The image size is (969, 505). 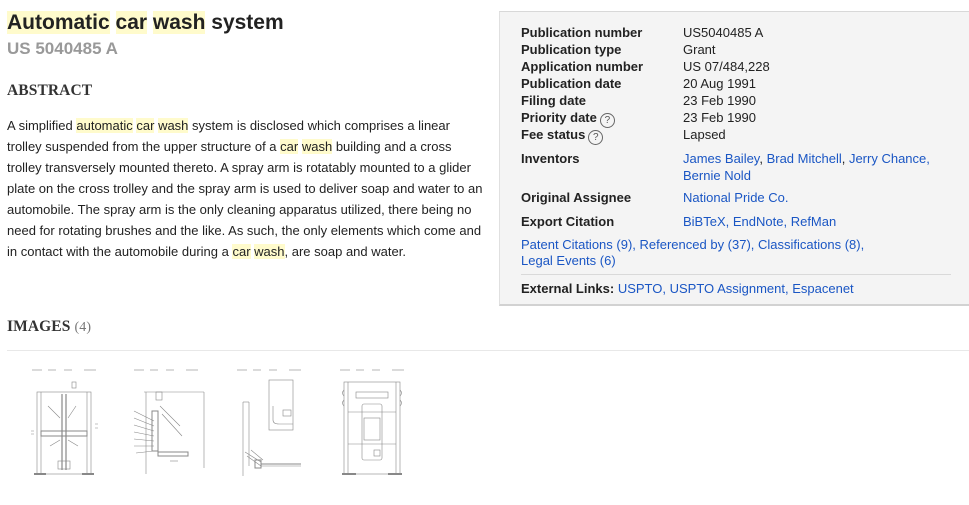 I want to click on value: Lapsed, so click(x=704, y=134).